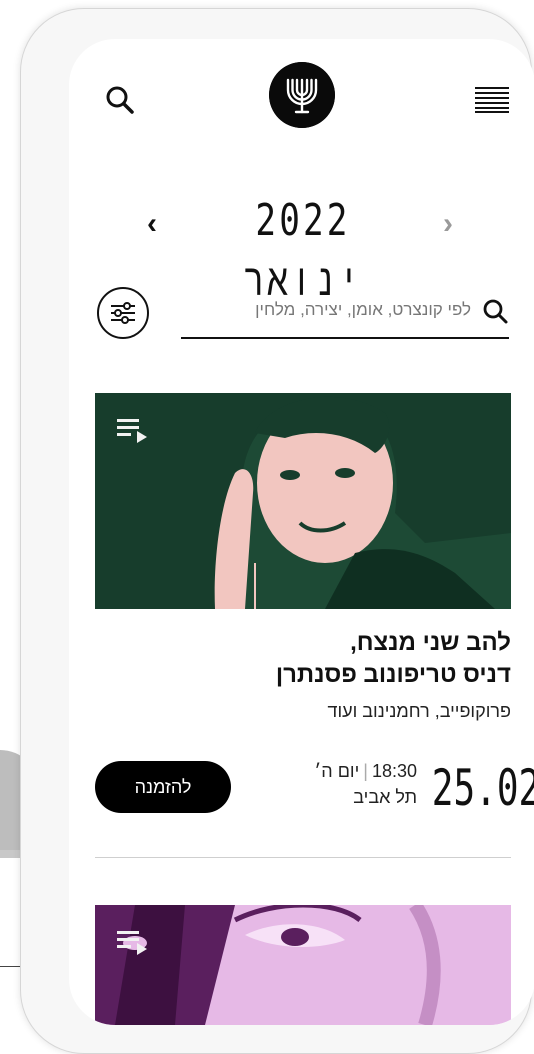  I want to click on hamburger-menu-icon, so click(492, 100).